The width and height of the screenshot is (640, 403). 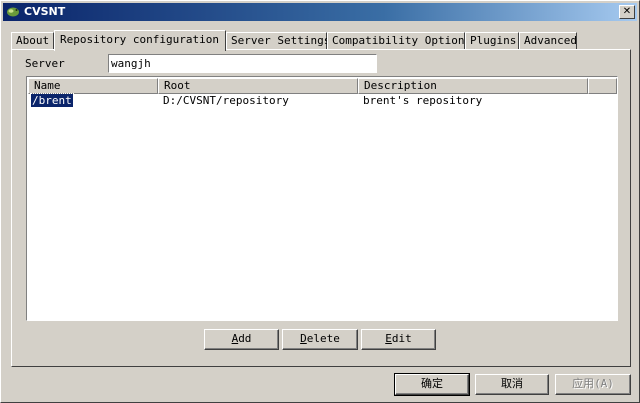 I want to click on row-name: /brent, so click(x=52, y=100).